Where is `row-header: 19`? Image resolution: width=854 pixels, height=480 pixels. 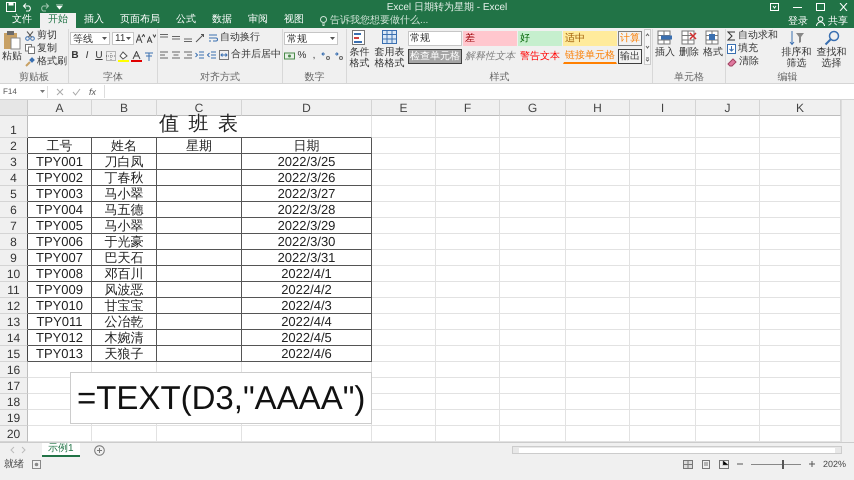
row-header: 19 is located at coordinates (14, 418).